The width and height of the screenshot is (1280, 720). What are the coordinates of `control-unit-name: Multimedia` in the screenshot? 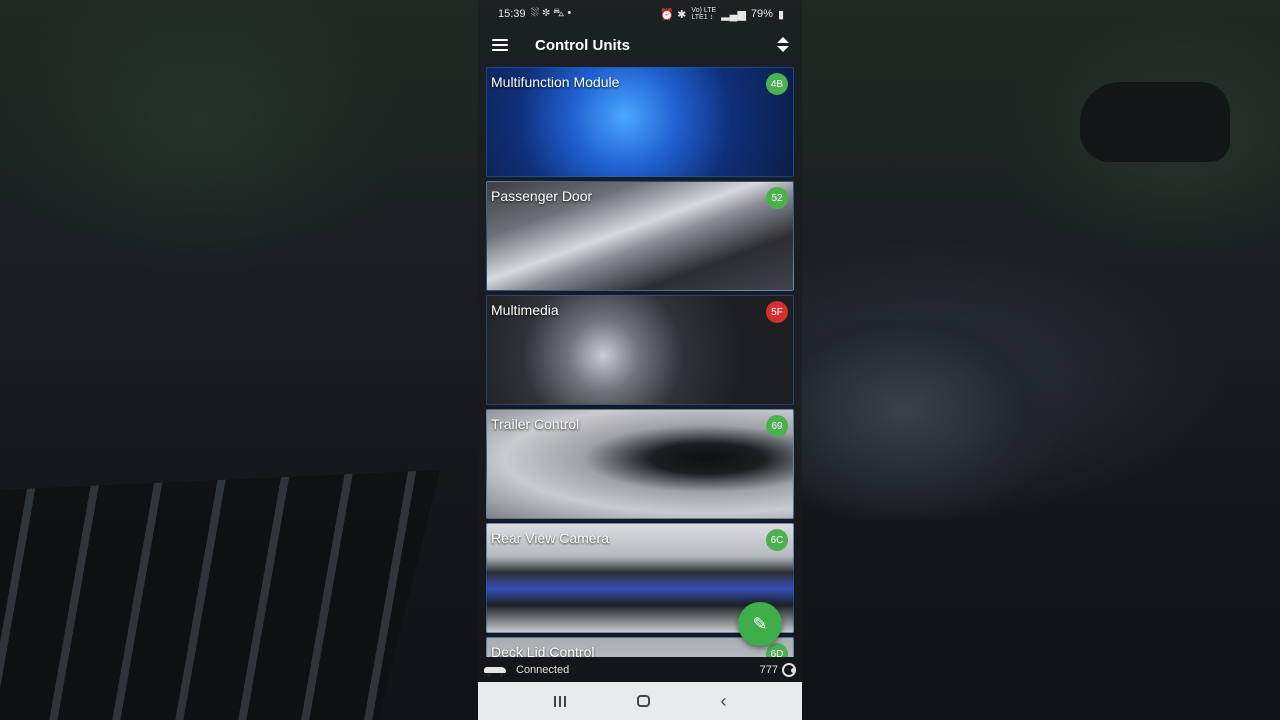 It's located at (525, 310).